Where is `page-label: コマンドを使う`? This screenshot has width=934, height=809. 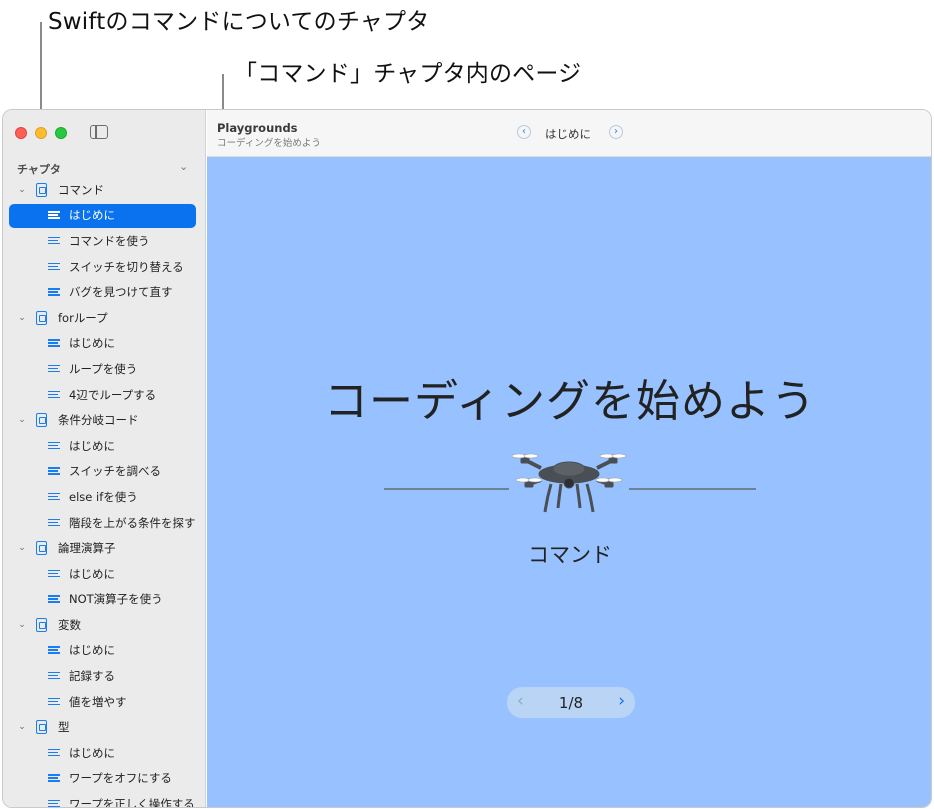 page-label: コマンドを使う is located at coordinates (109, 240).